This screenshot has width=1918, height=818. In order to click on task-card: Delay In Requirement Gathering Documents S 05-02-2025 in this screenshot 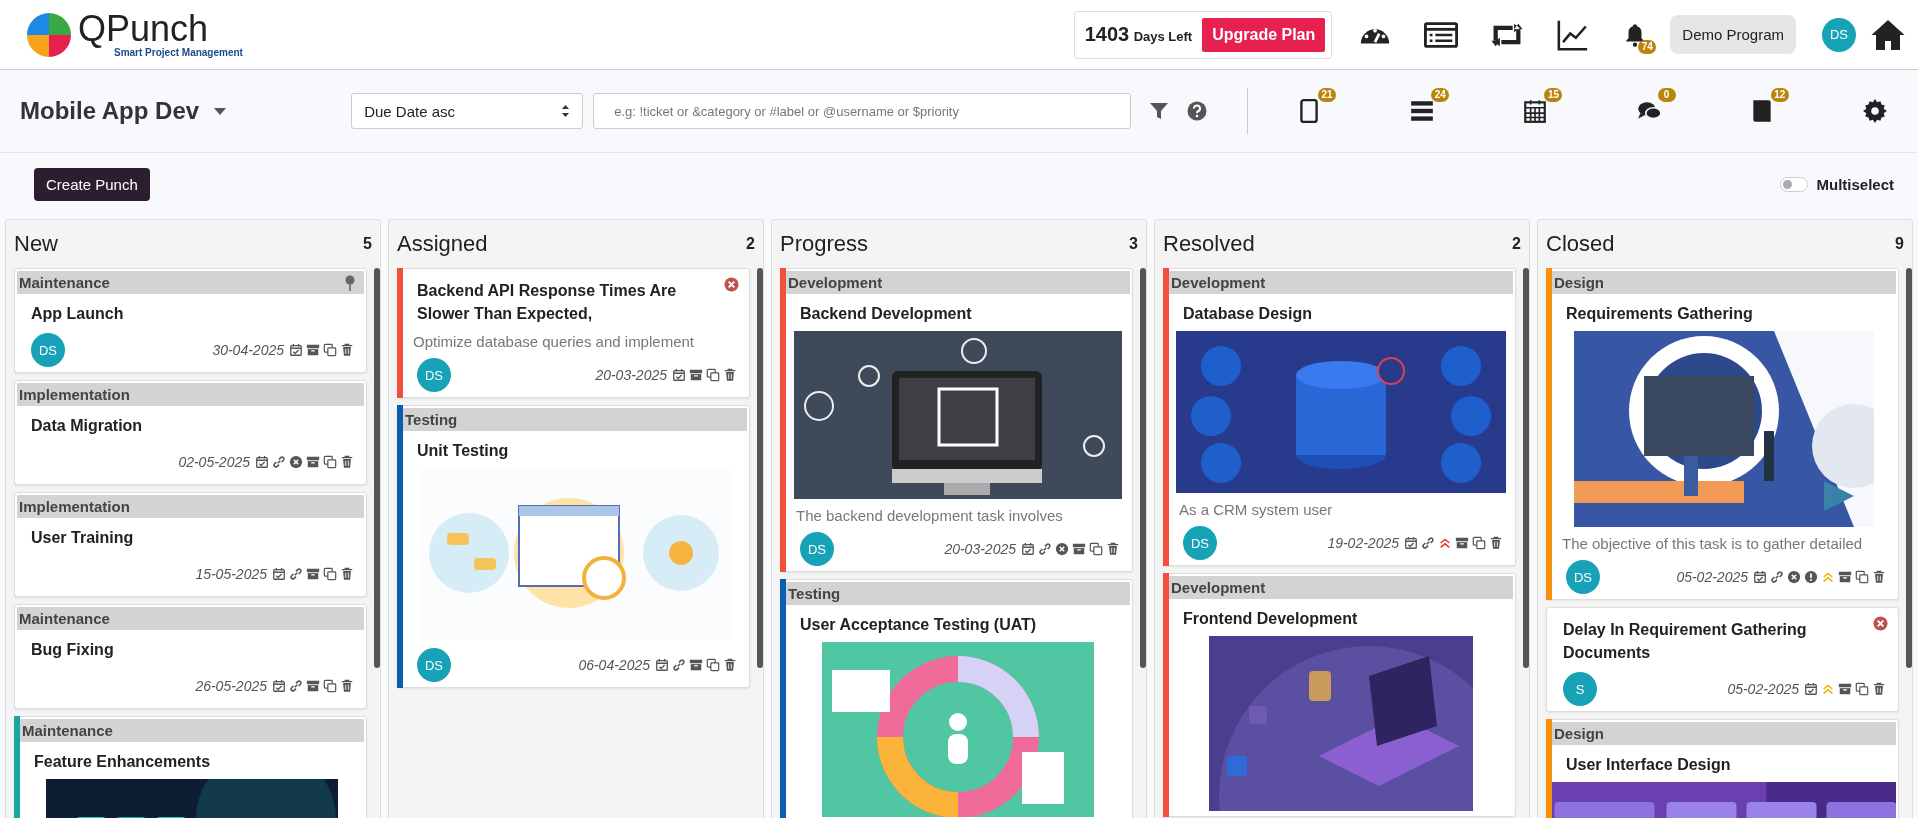, I will do `click(1722, 659)`.